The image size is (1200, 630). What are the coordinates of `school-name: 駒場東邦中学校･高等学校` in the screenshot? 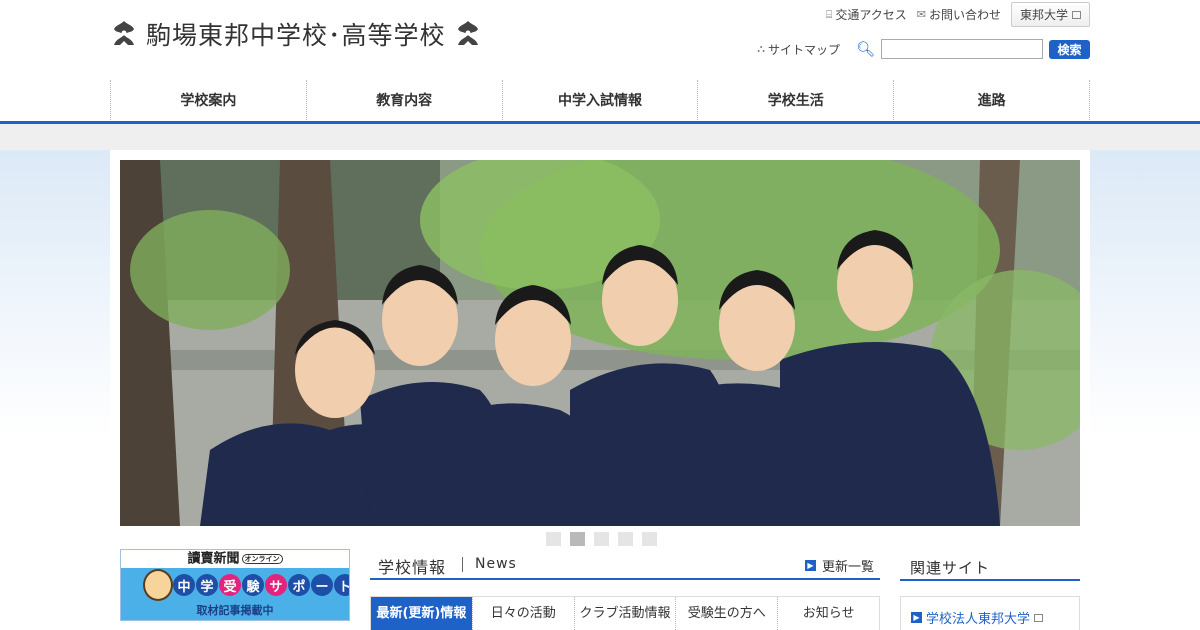 It's located at (296, 35).